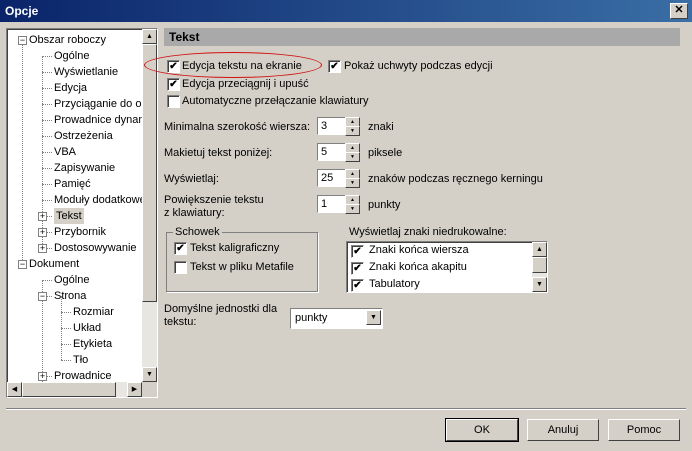  What do you see at coordinates (346, 11) in the screenshot?
I see `title-bar: Opcje ✕` at bounding box center [346, 11].